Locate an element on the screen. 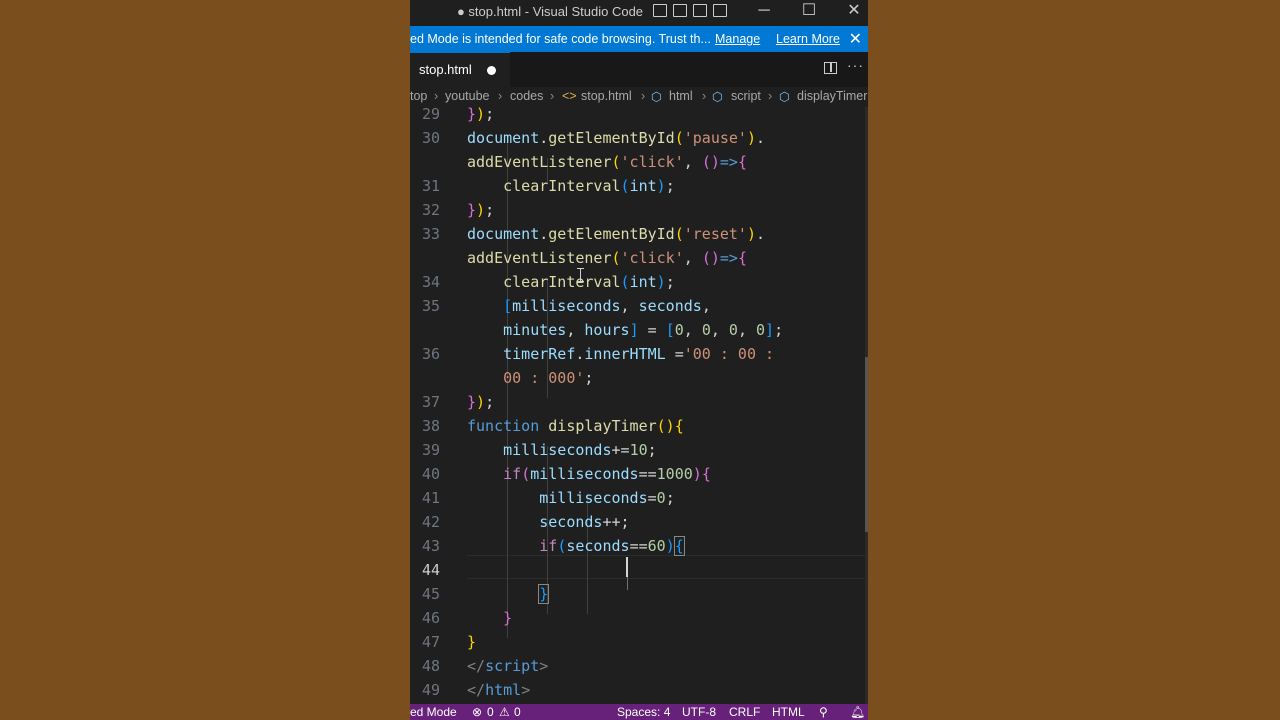 The width and height of the screenshot is (1280, 720). code-line: 35 [milliseconds, seconds, is located at coordinates (639, 306).